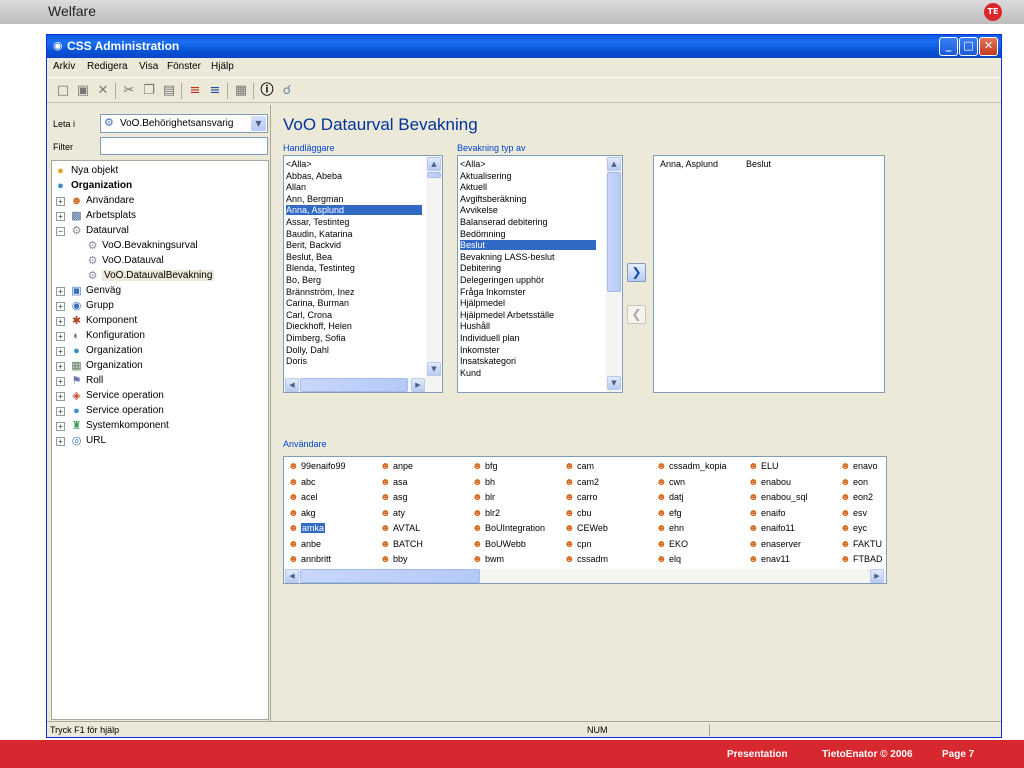  Describe the element at coordinates (988, 46) in the screenshot. I see `close-button: ✕` at that location.